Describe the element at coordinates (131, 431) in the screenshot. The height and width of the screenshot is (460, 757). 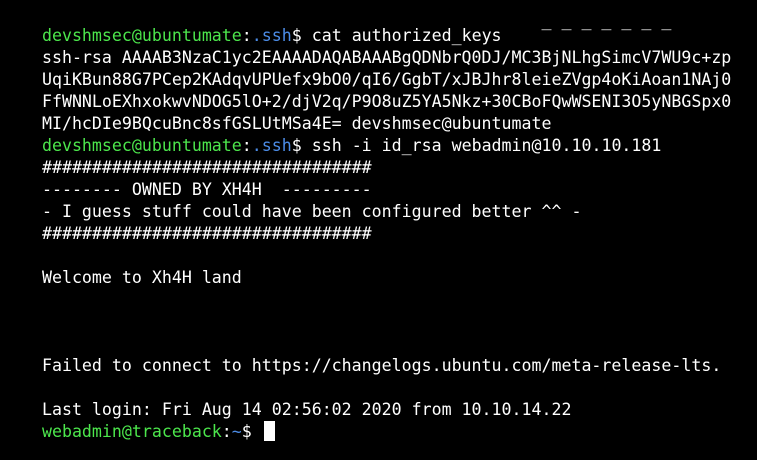
I see `prompt-user-host: webadmin@traceback` at that location.